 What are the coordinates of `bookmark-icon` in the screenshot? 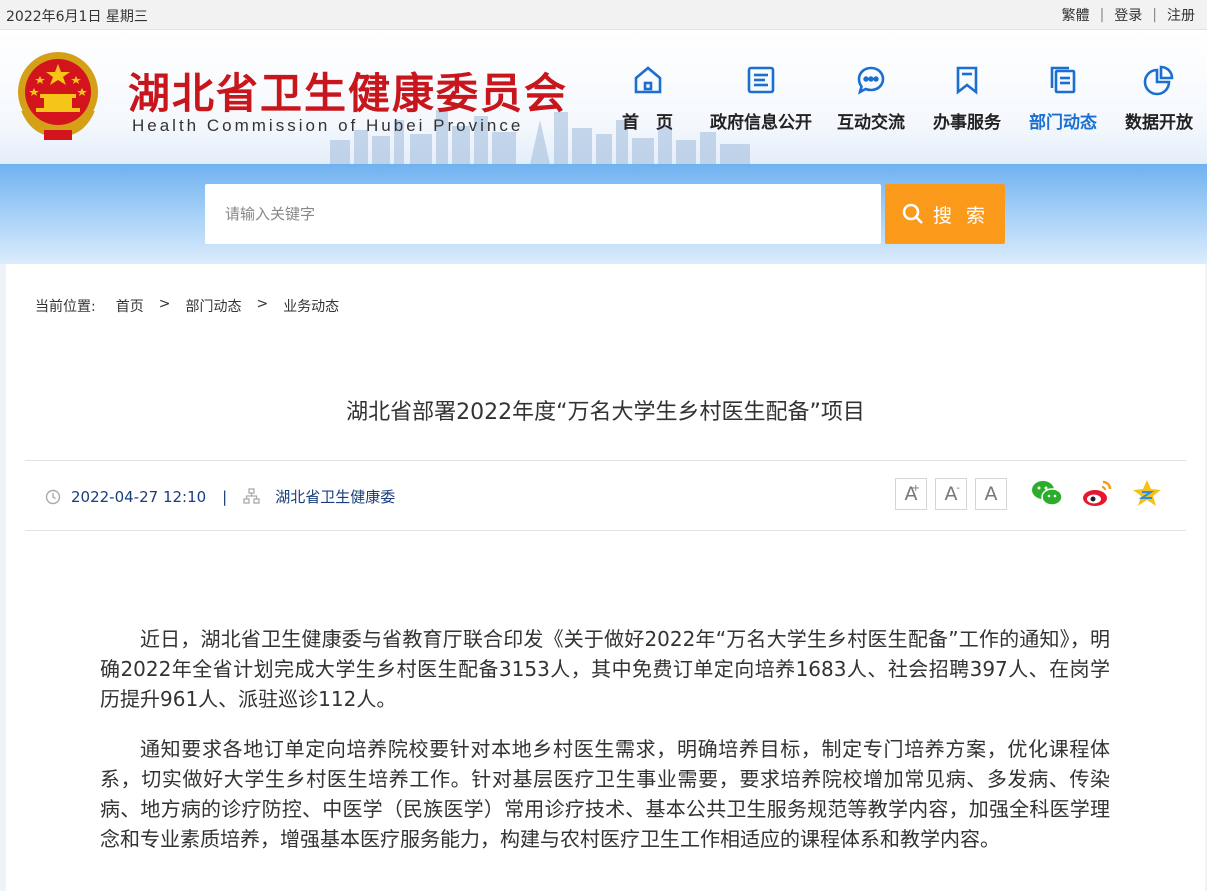 It's located at (967, 80).